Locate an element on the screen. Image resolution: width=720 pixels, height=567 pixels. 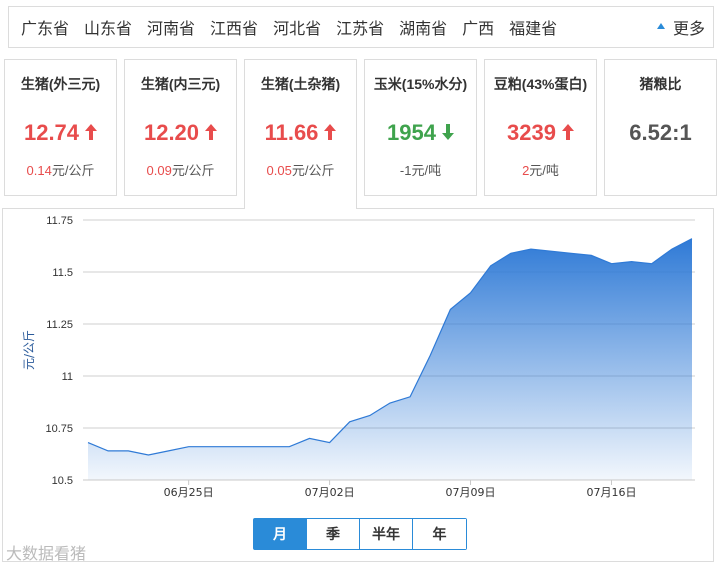
x-tick-label: 07月16日 is located at coordinates (611, 492).